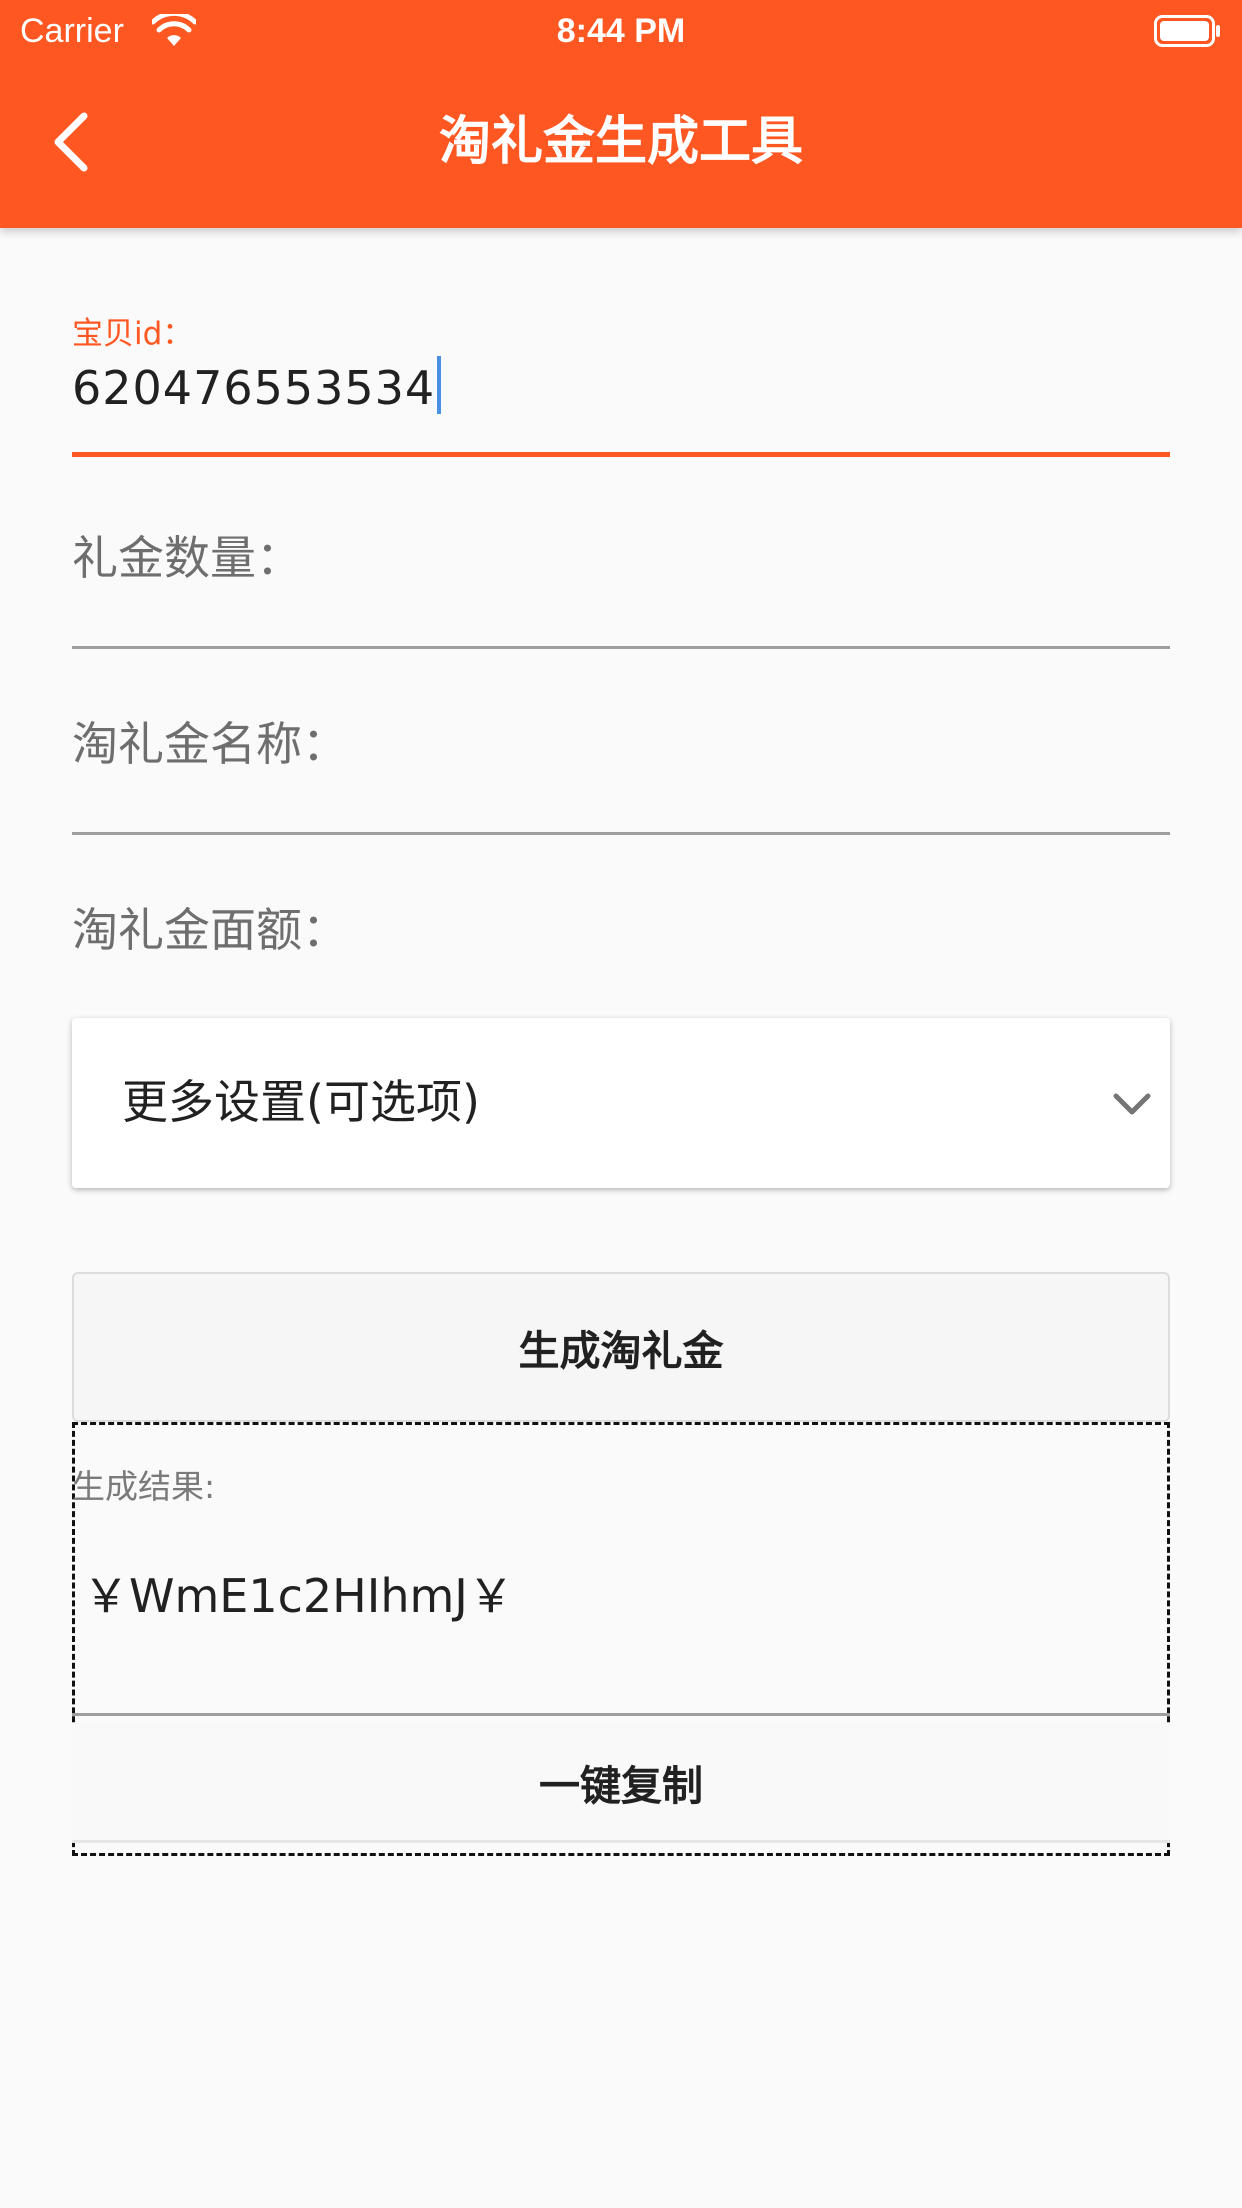 This screenshot has width=1242, height=2208. What do you see at coordinates (621, 389) in the screenshot?
I see `item-id-field: 宝贝id： 620476553534` at bounding box center [621, 389].